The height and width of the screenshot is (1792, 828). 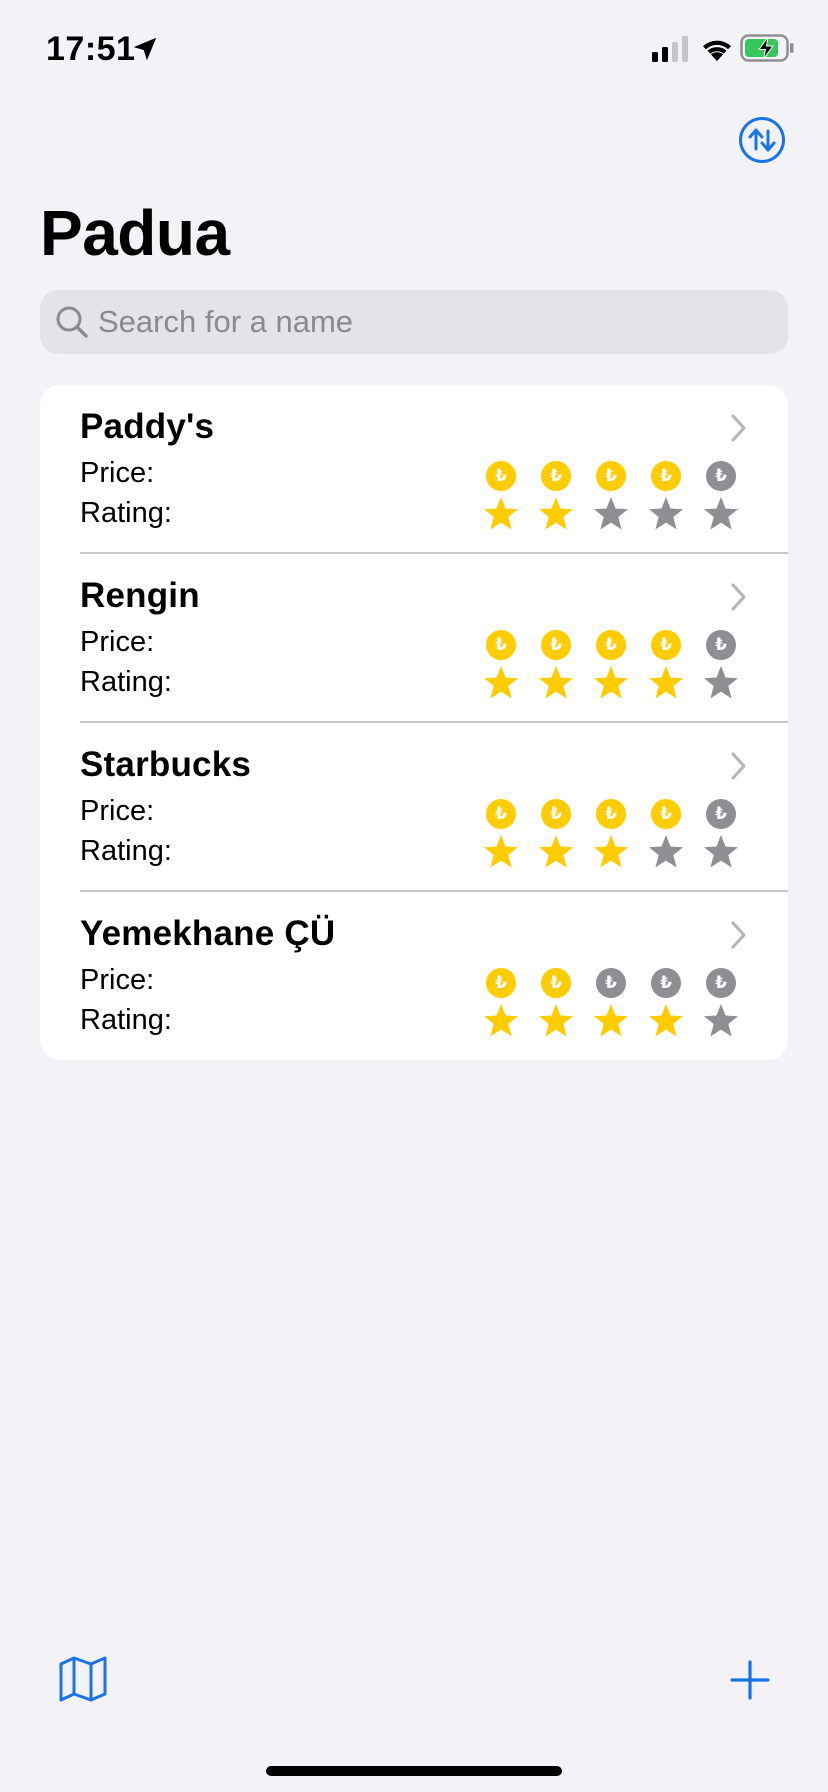 What do you see at coordinates (135, 233) in the screenshot?
I see `page-title: Padua` at bounding box center [135, 233].